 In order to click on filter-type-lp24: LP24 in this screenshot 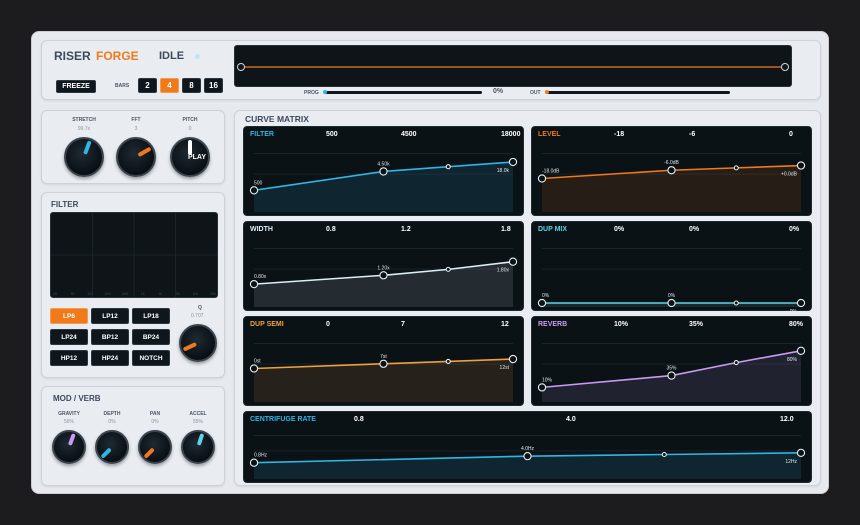, I will do `click(69, 337)`.